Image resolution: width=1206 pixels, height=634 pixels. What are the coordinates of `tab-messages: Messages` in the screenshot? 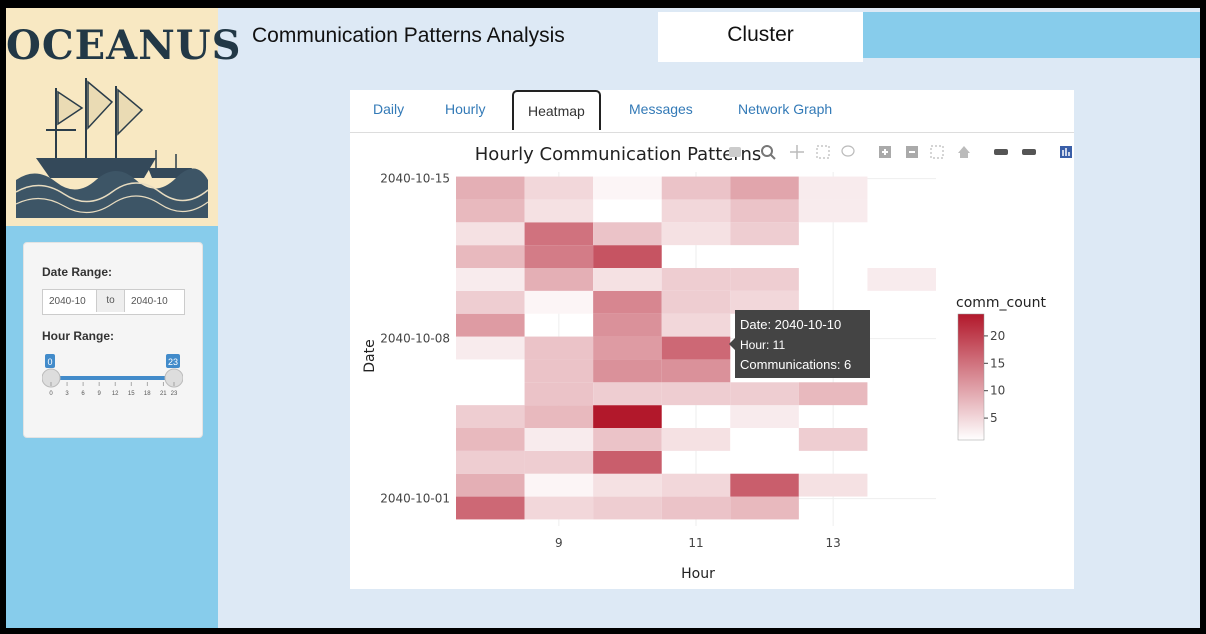 It's located at (661, 109).